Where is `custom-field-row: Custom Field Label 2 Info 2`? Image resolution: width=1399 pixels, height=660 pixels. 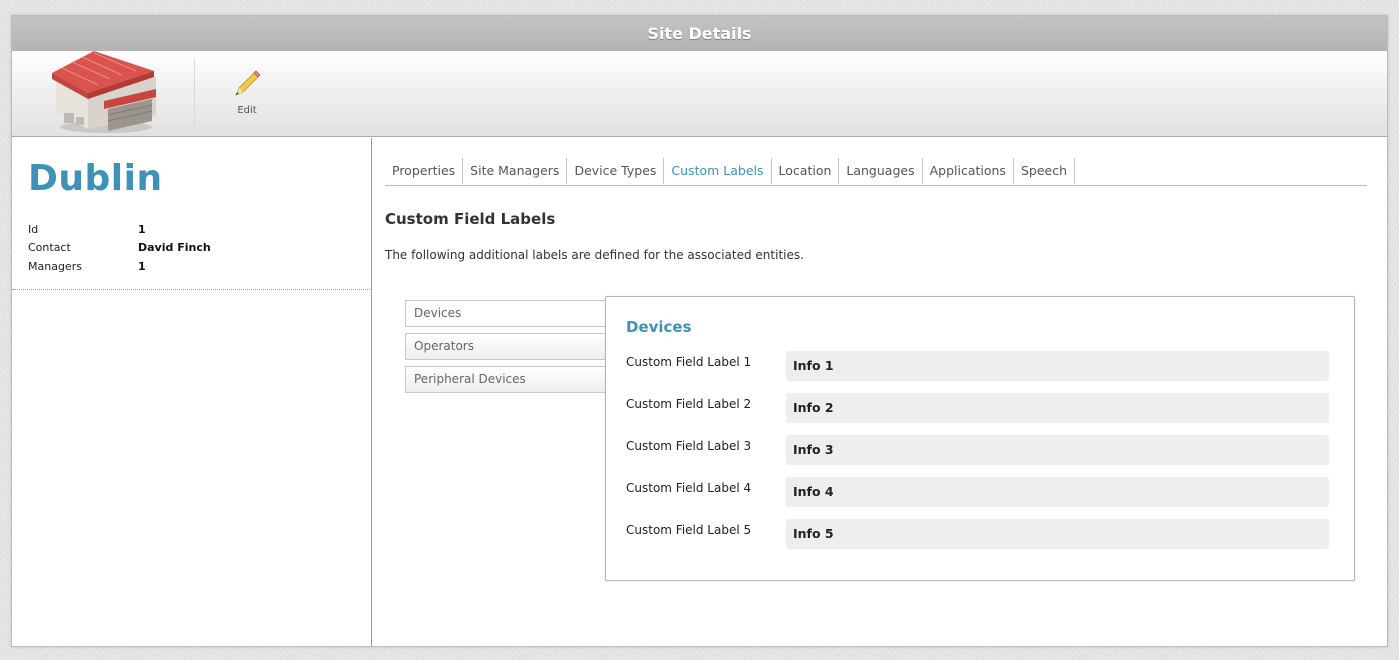 custom-field-row: Custom Field Label 2 Info 2 is located at coordinates (978, 408).